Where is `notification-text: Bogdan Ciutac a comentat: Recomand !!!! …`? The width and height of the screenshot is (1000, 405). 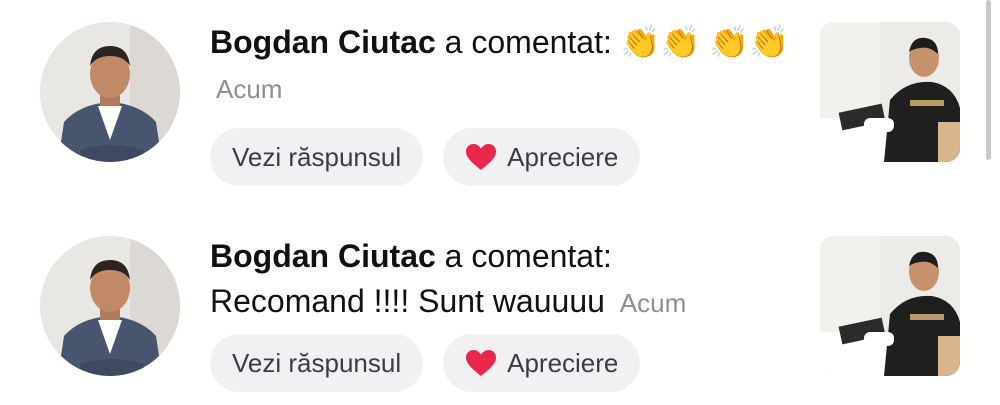 notification-text: Bogdan Ciutac a comentat: Recomand !!!! … is located at coordinates (500, 280).